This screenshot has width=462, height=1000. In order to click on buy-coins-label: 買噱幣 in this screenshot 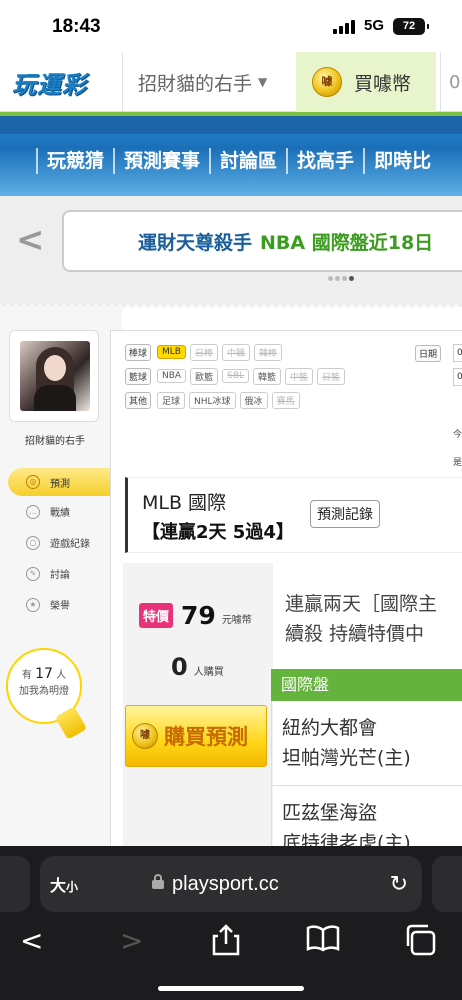, I will do `click(383, 83)`.